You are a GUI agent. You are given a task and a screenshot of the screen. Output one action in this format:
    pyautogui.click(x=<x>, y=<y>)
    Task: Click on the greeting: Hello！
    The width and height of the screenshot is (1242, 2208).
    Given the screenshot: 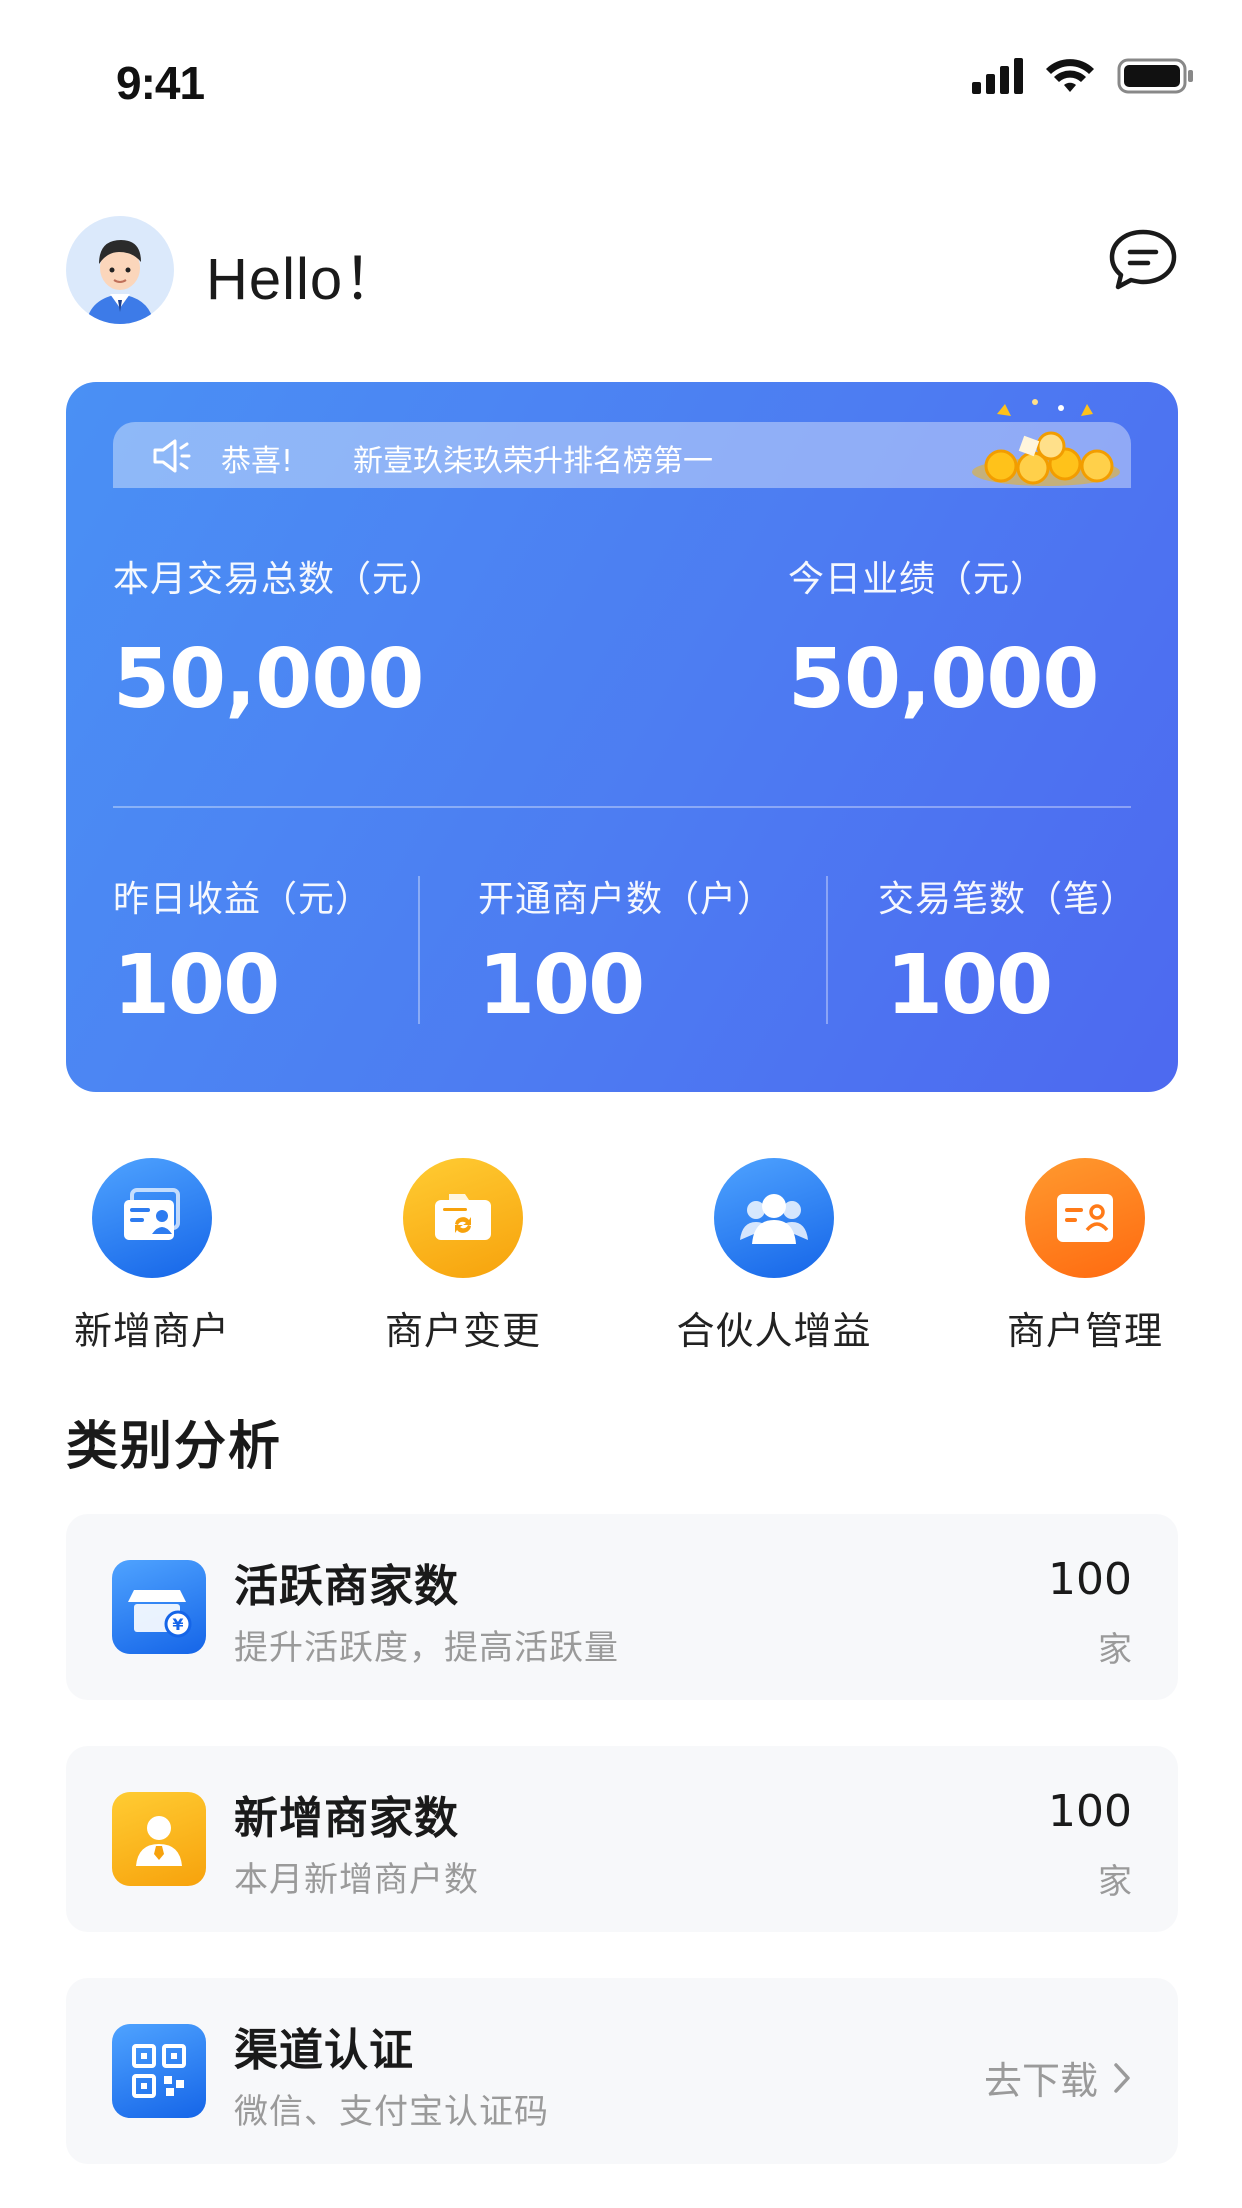 What is the action you would take?
    pyautogui.click(x=304, y=279)
    